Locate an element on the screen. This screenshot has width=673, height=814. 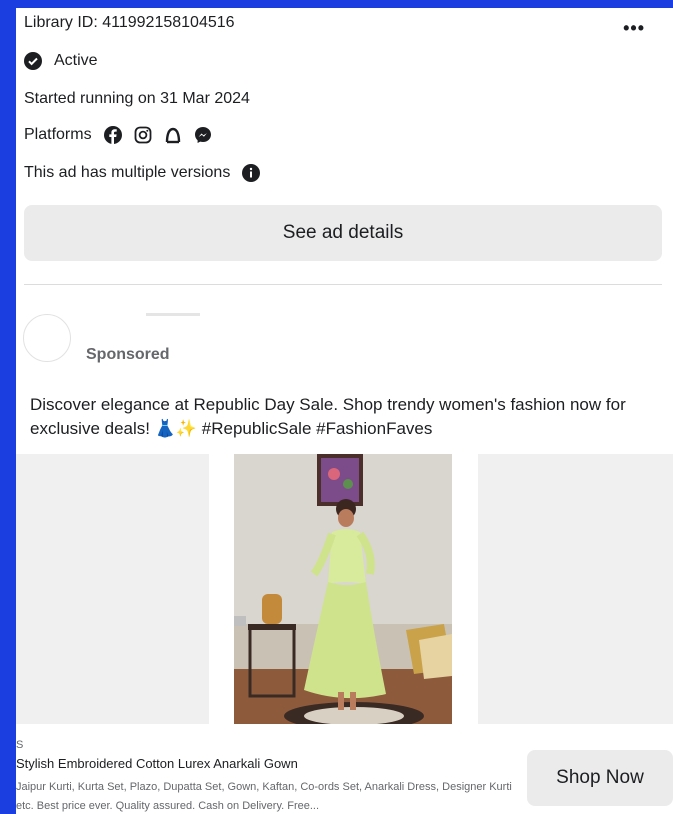
versions-row: This ad has multiple versions is located at coordinates (142, 173).